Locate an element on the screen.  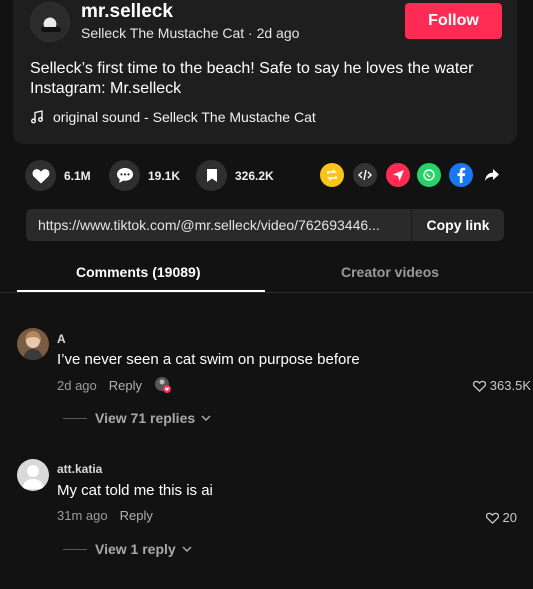
save-action: 326.2K is located at coordinates (235, 175).